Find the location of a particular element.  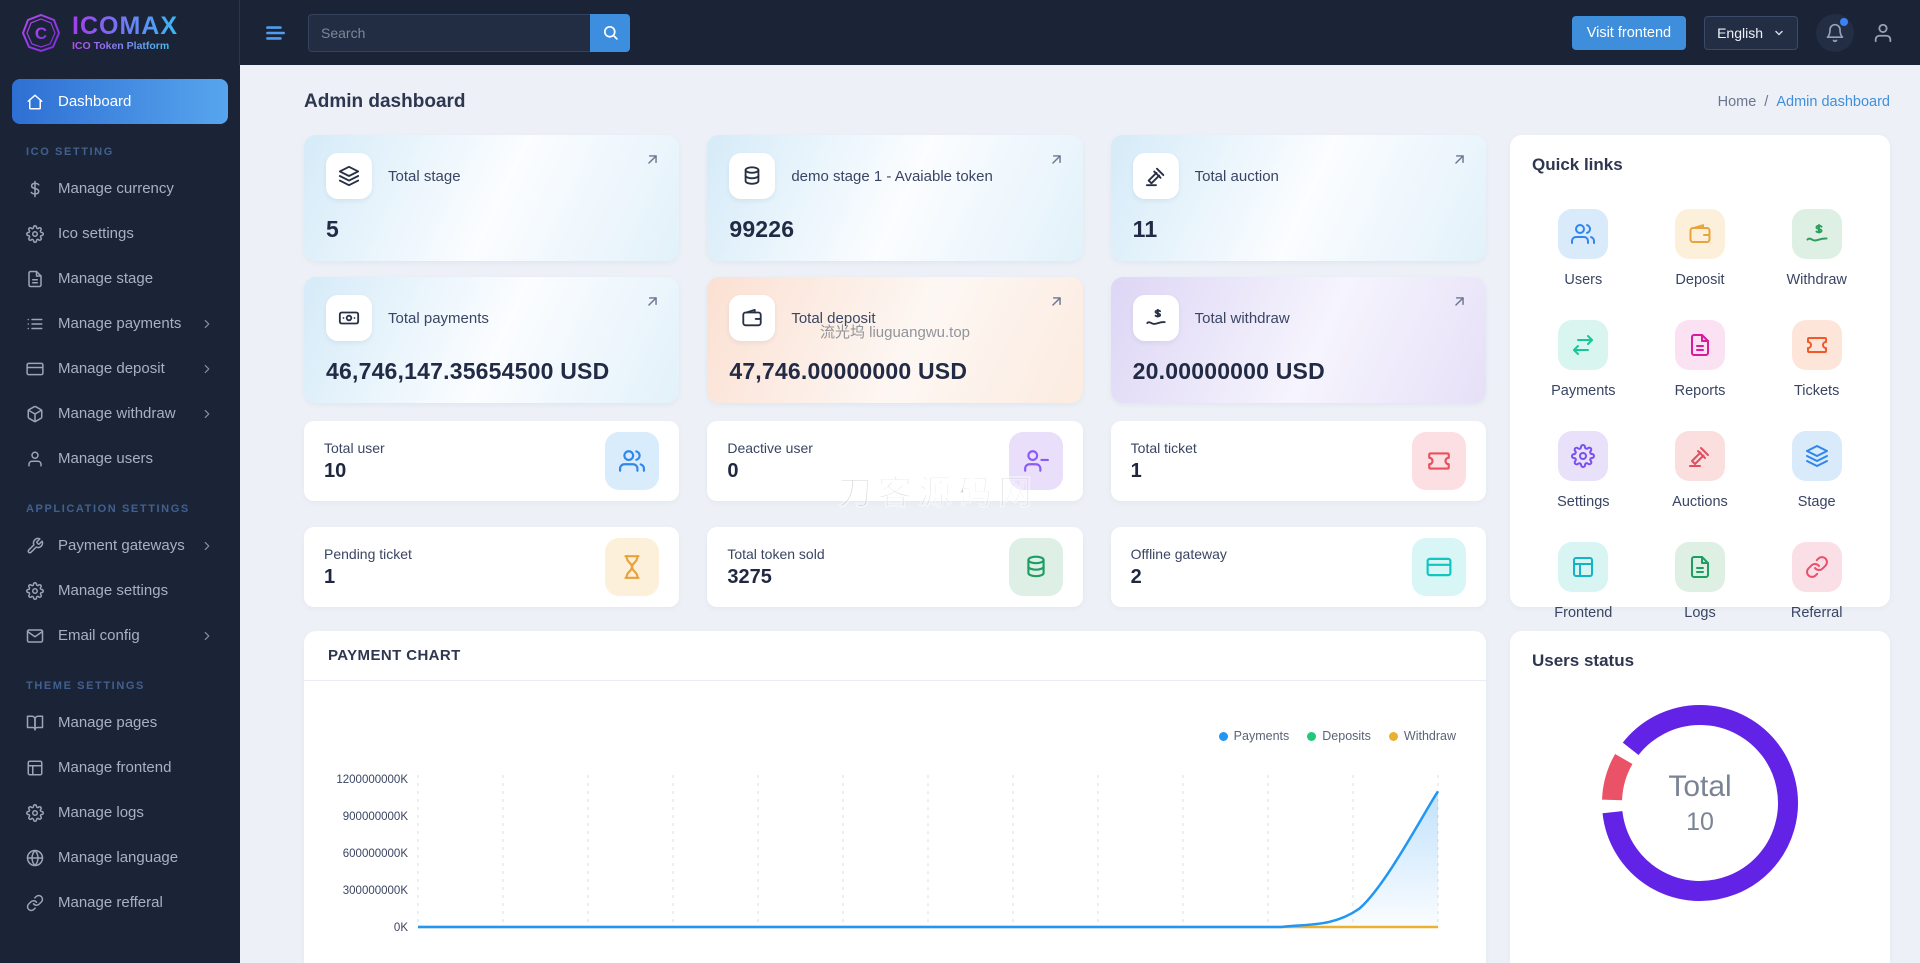

sidebar-item-manage-pages: Manage pages is located at coordinates (120, 722).